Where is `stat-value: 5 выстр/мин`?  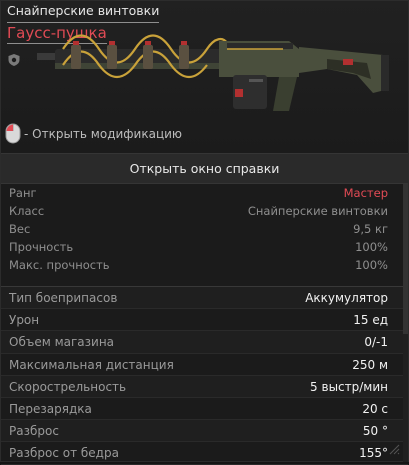 stat-value: 5 выстр/мин is located at coordinates (349, 386).